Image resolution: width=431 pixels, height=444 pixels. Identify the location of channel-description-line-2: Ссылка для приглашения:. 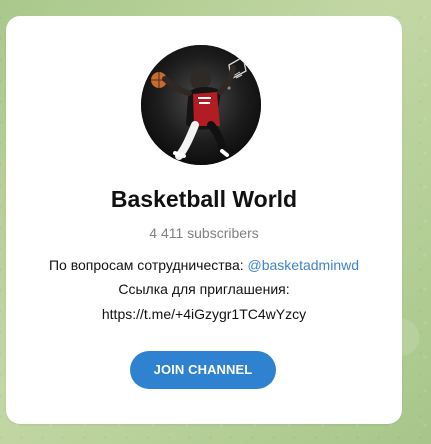
(204, 289).